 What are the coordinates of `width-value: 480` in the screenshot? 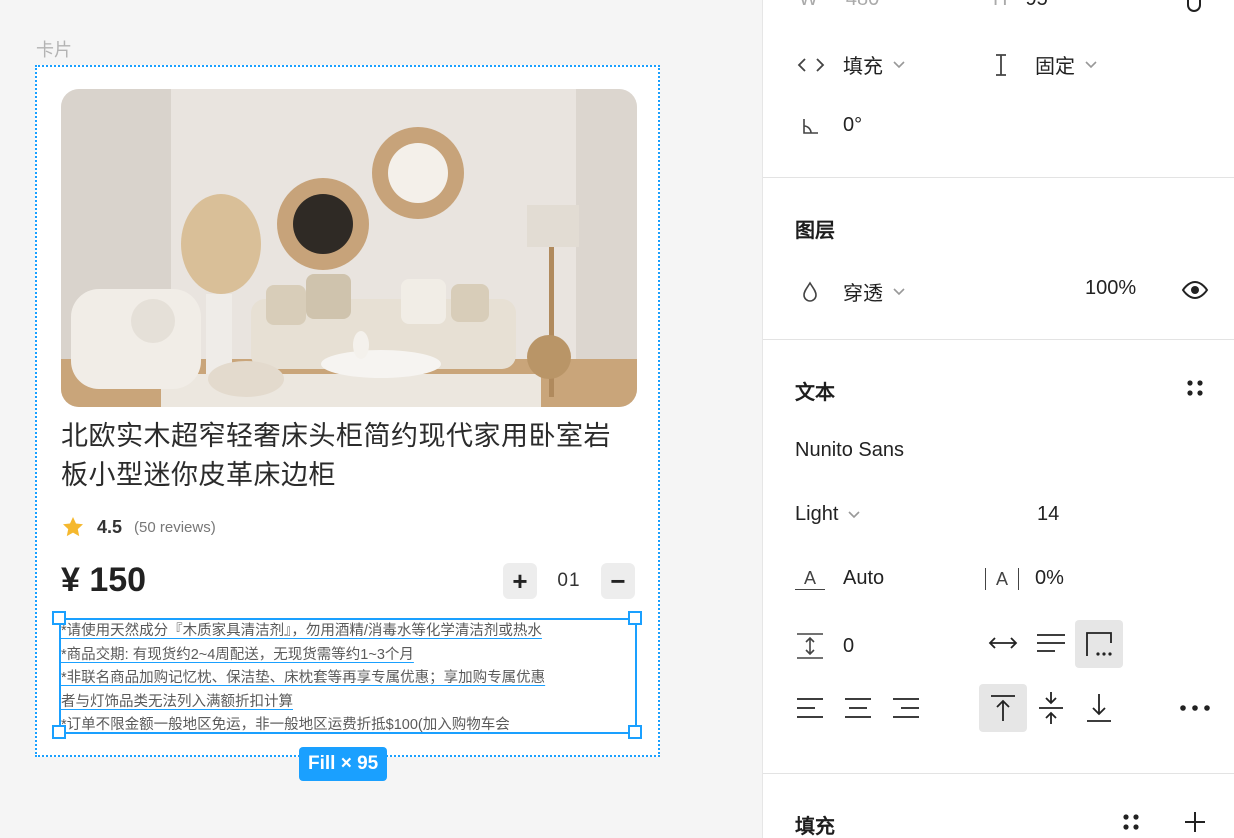 It's located at (862, 5).